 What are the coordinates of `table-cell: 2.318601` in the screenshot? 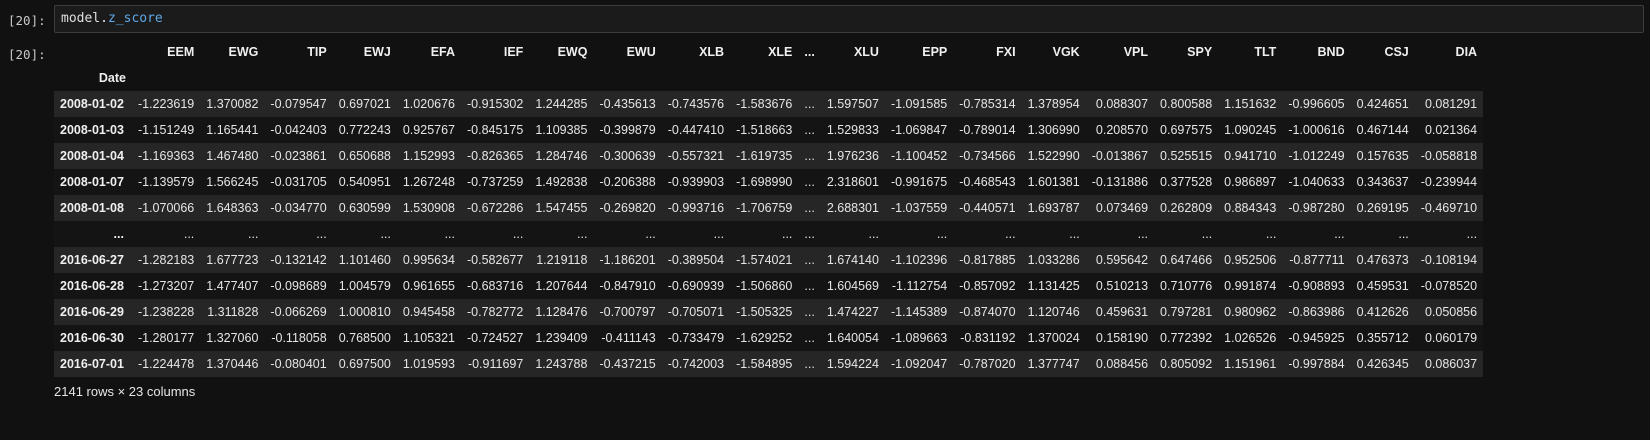 It's located at (852, 182).